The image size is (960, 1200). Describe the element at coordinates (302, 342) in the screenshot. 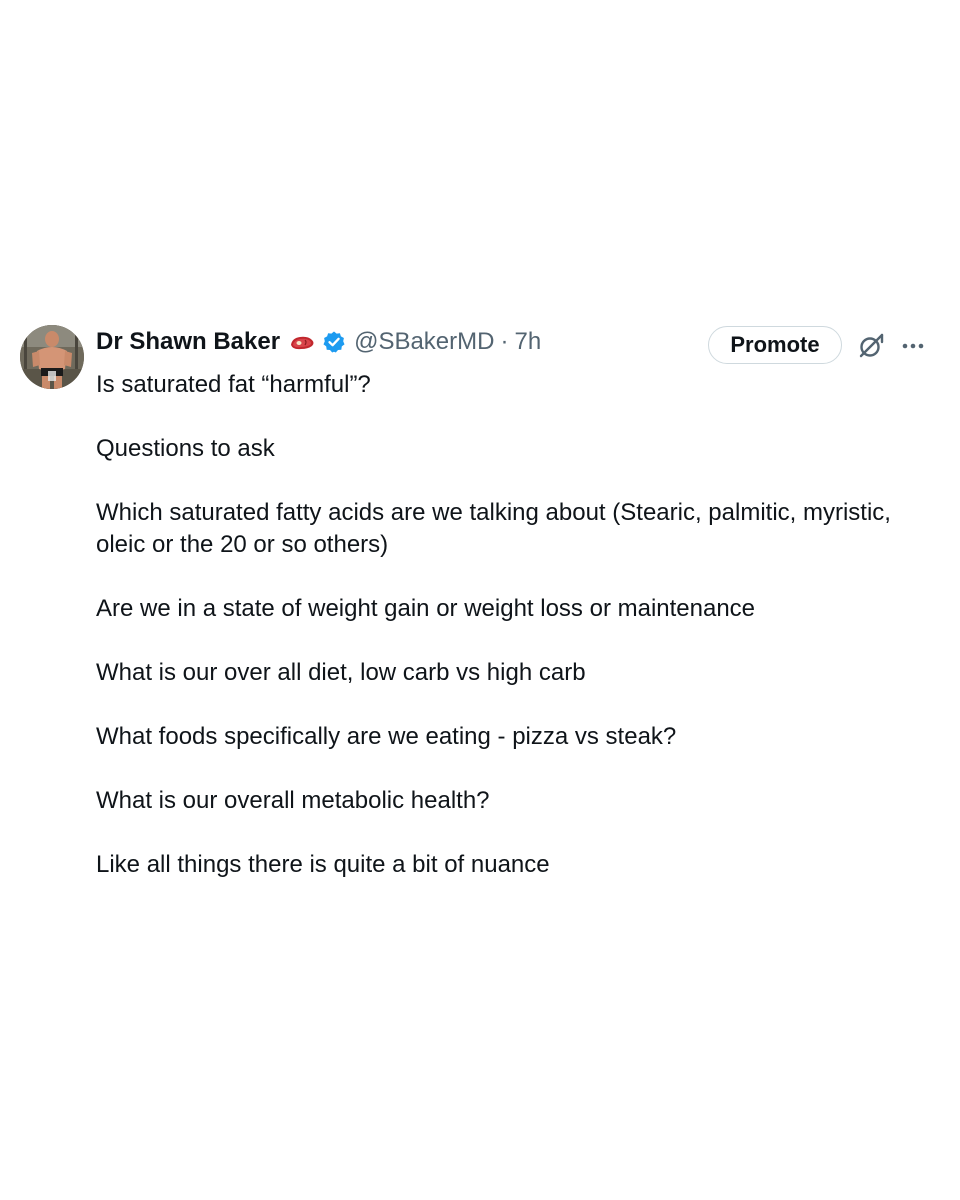

I see `steak-icon` at that location.